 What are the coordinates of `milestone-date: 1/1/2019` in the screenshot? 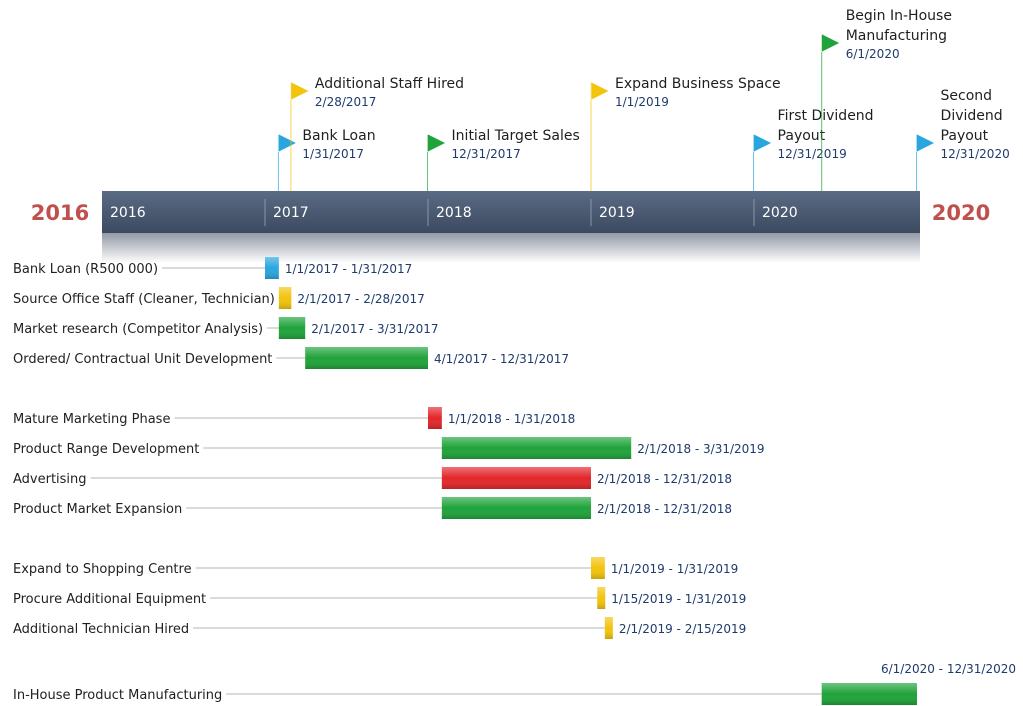 It's located at (642, 102).